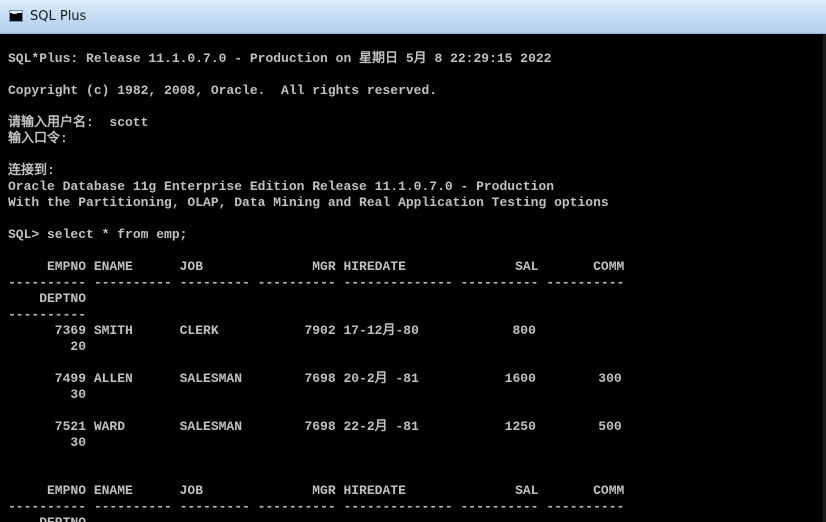 The width and height of the screenshot is (826, 522). What do you see at coordinates (47, 346) in the screenshot?
I see `console-line: 20` at bounding box center [47, 346].